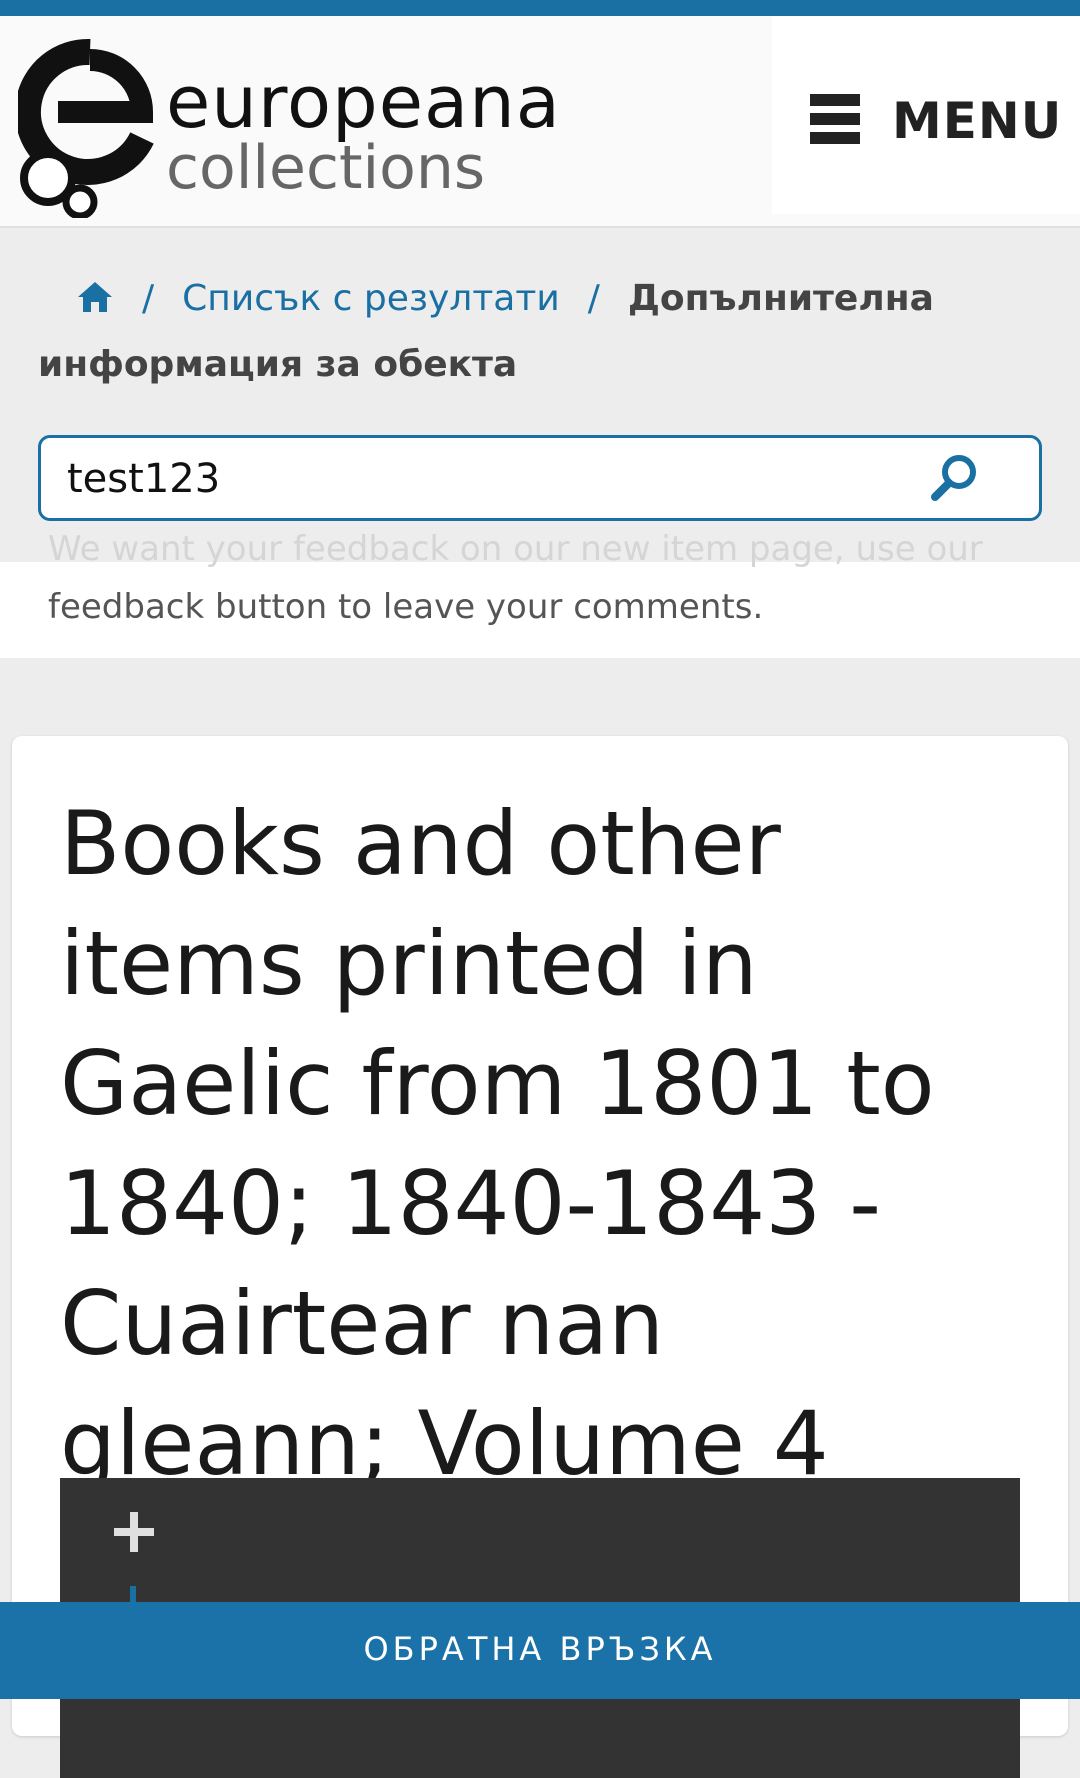 The image size is (1080, 1778). Describe the element at coordinates (406, 607) in the screenshot. I see `feedback-note-line2: feedback button to leave your comments.` at that location.